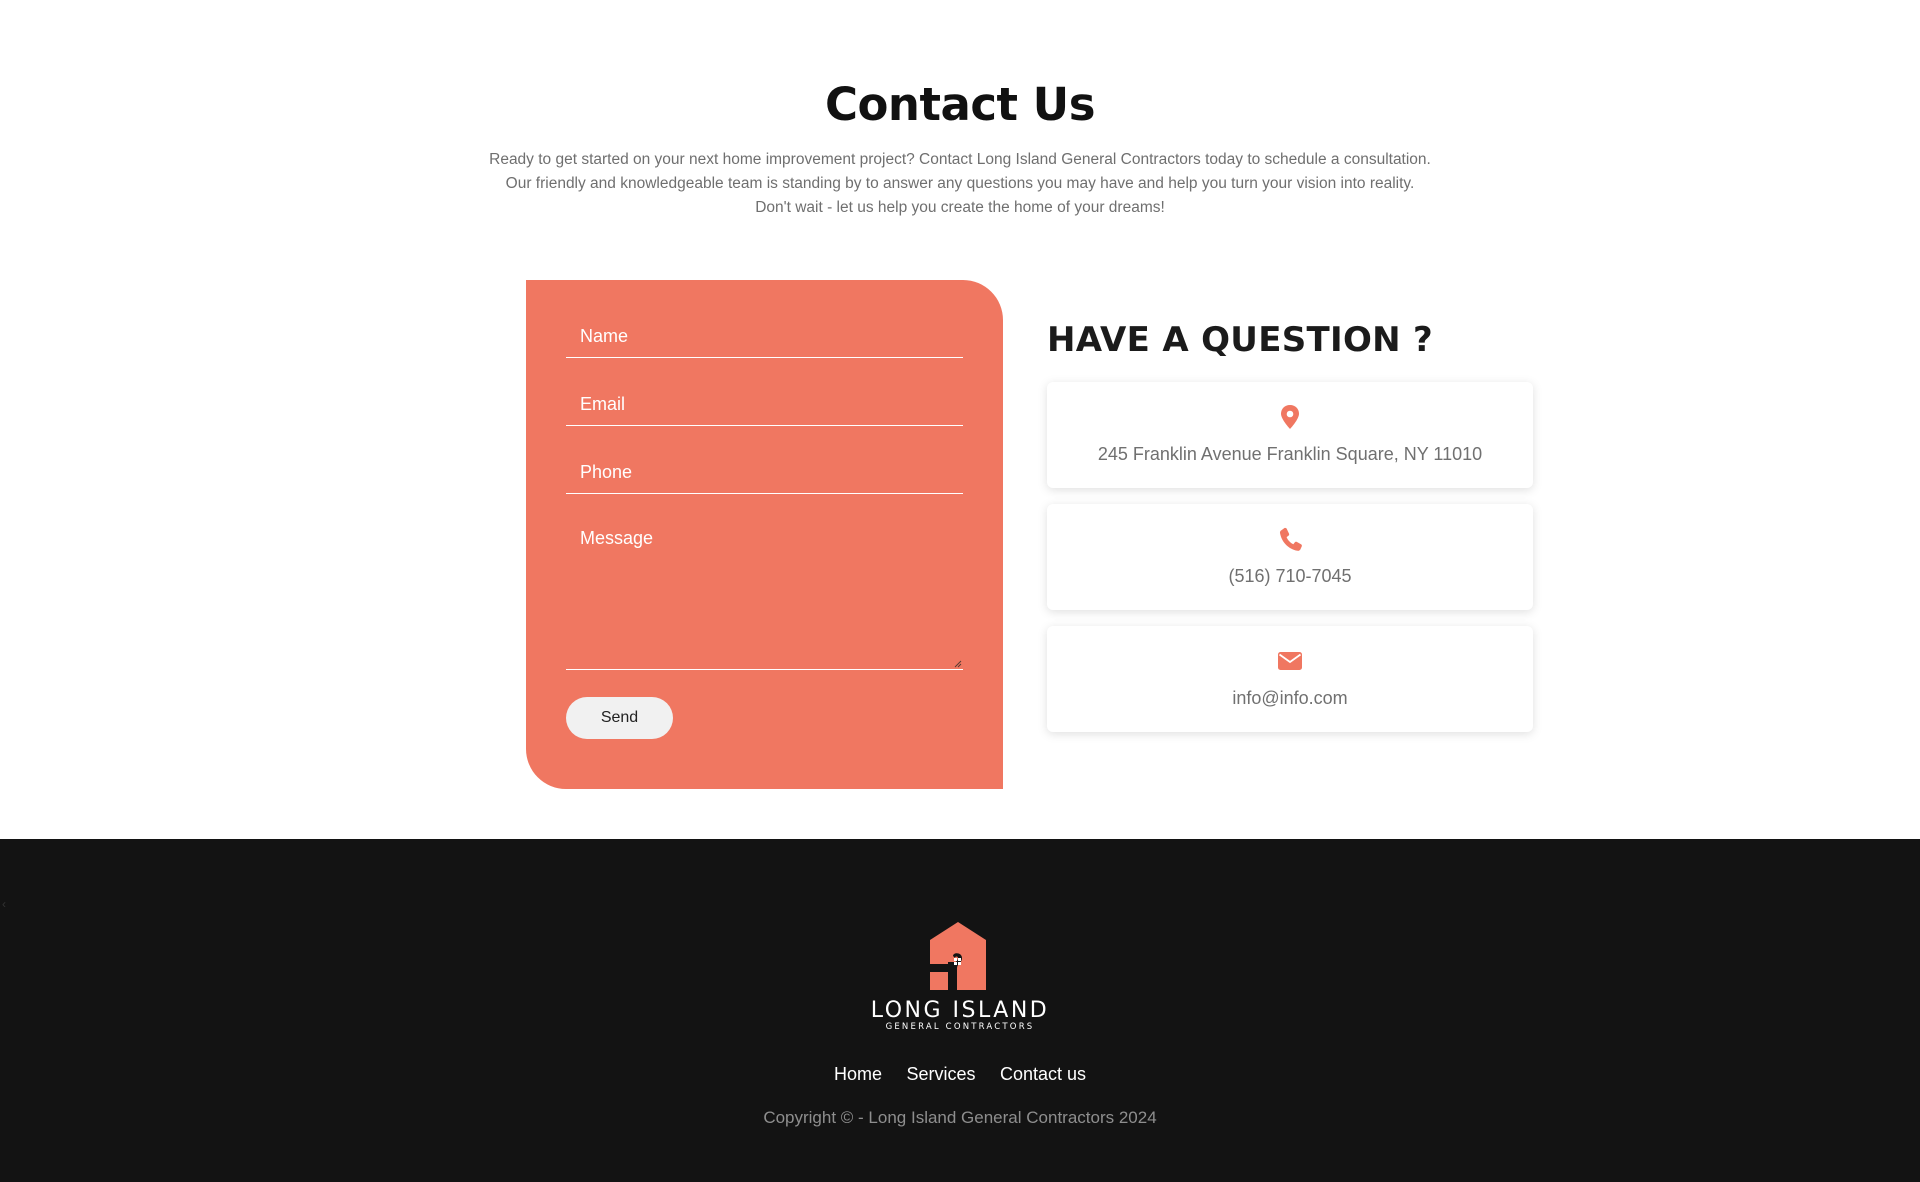 This screenshot has width=1920, height=1182. I want to click on email-card: info@info.com, so click(1290, 679).